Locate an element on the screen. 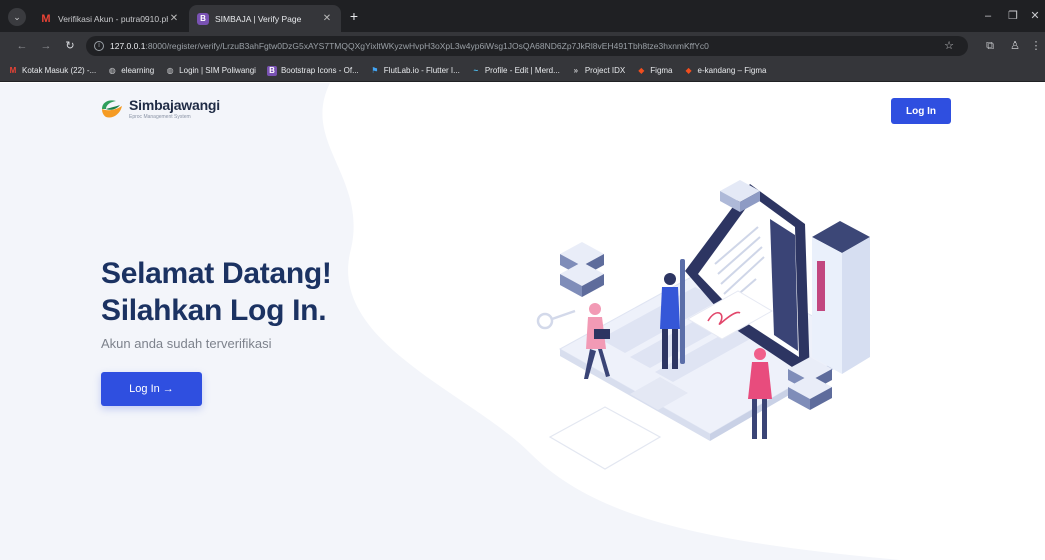  back-icon: ← is located at coordinates (22, 46).